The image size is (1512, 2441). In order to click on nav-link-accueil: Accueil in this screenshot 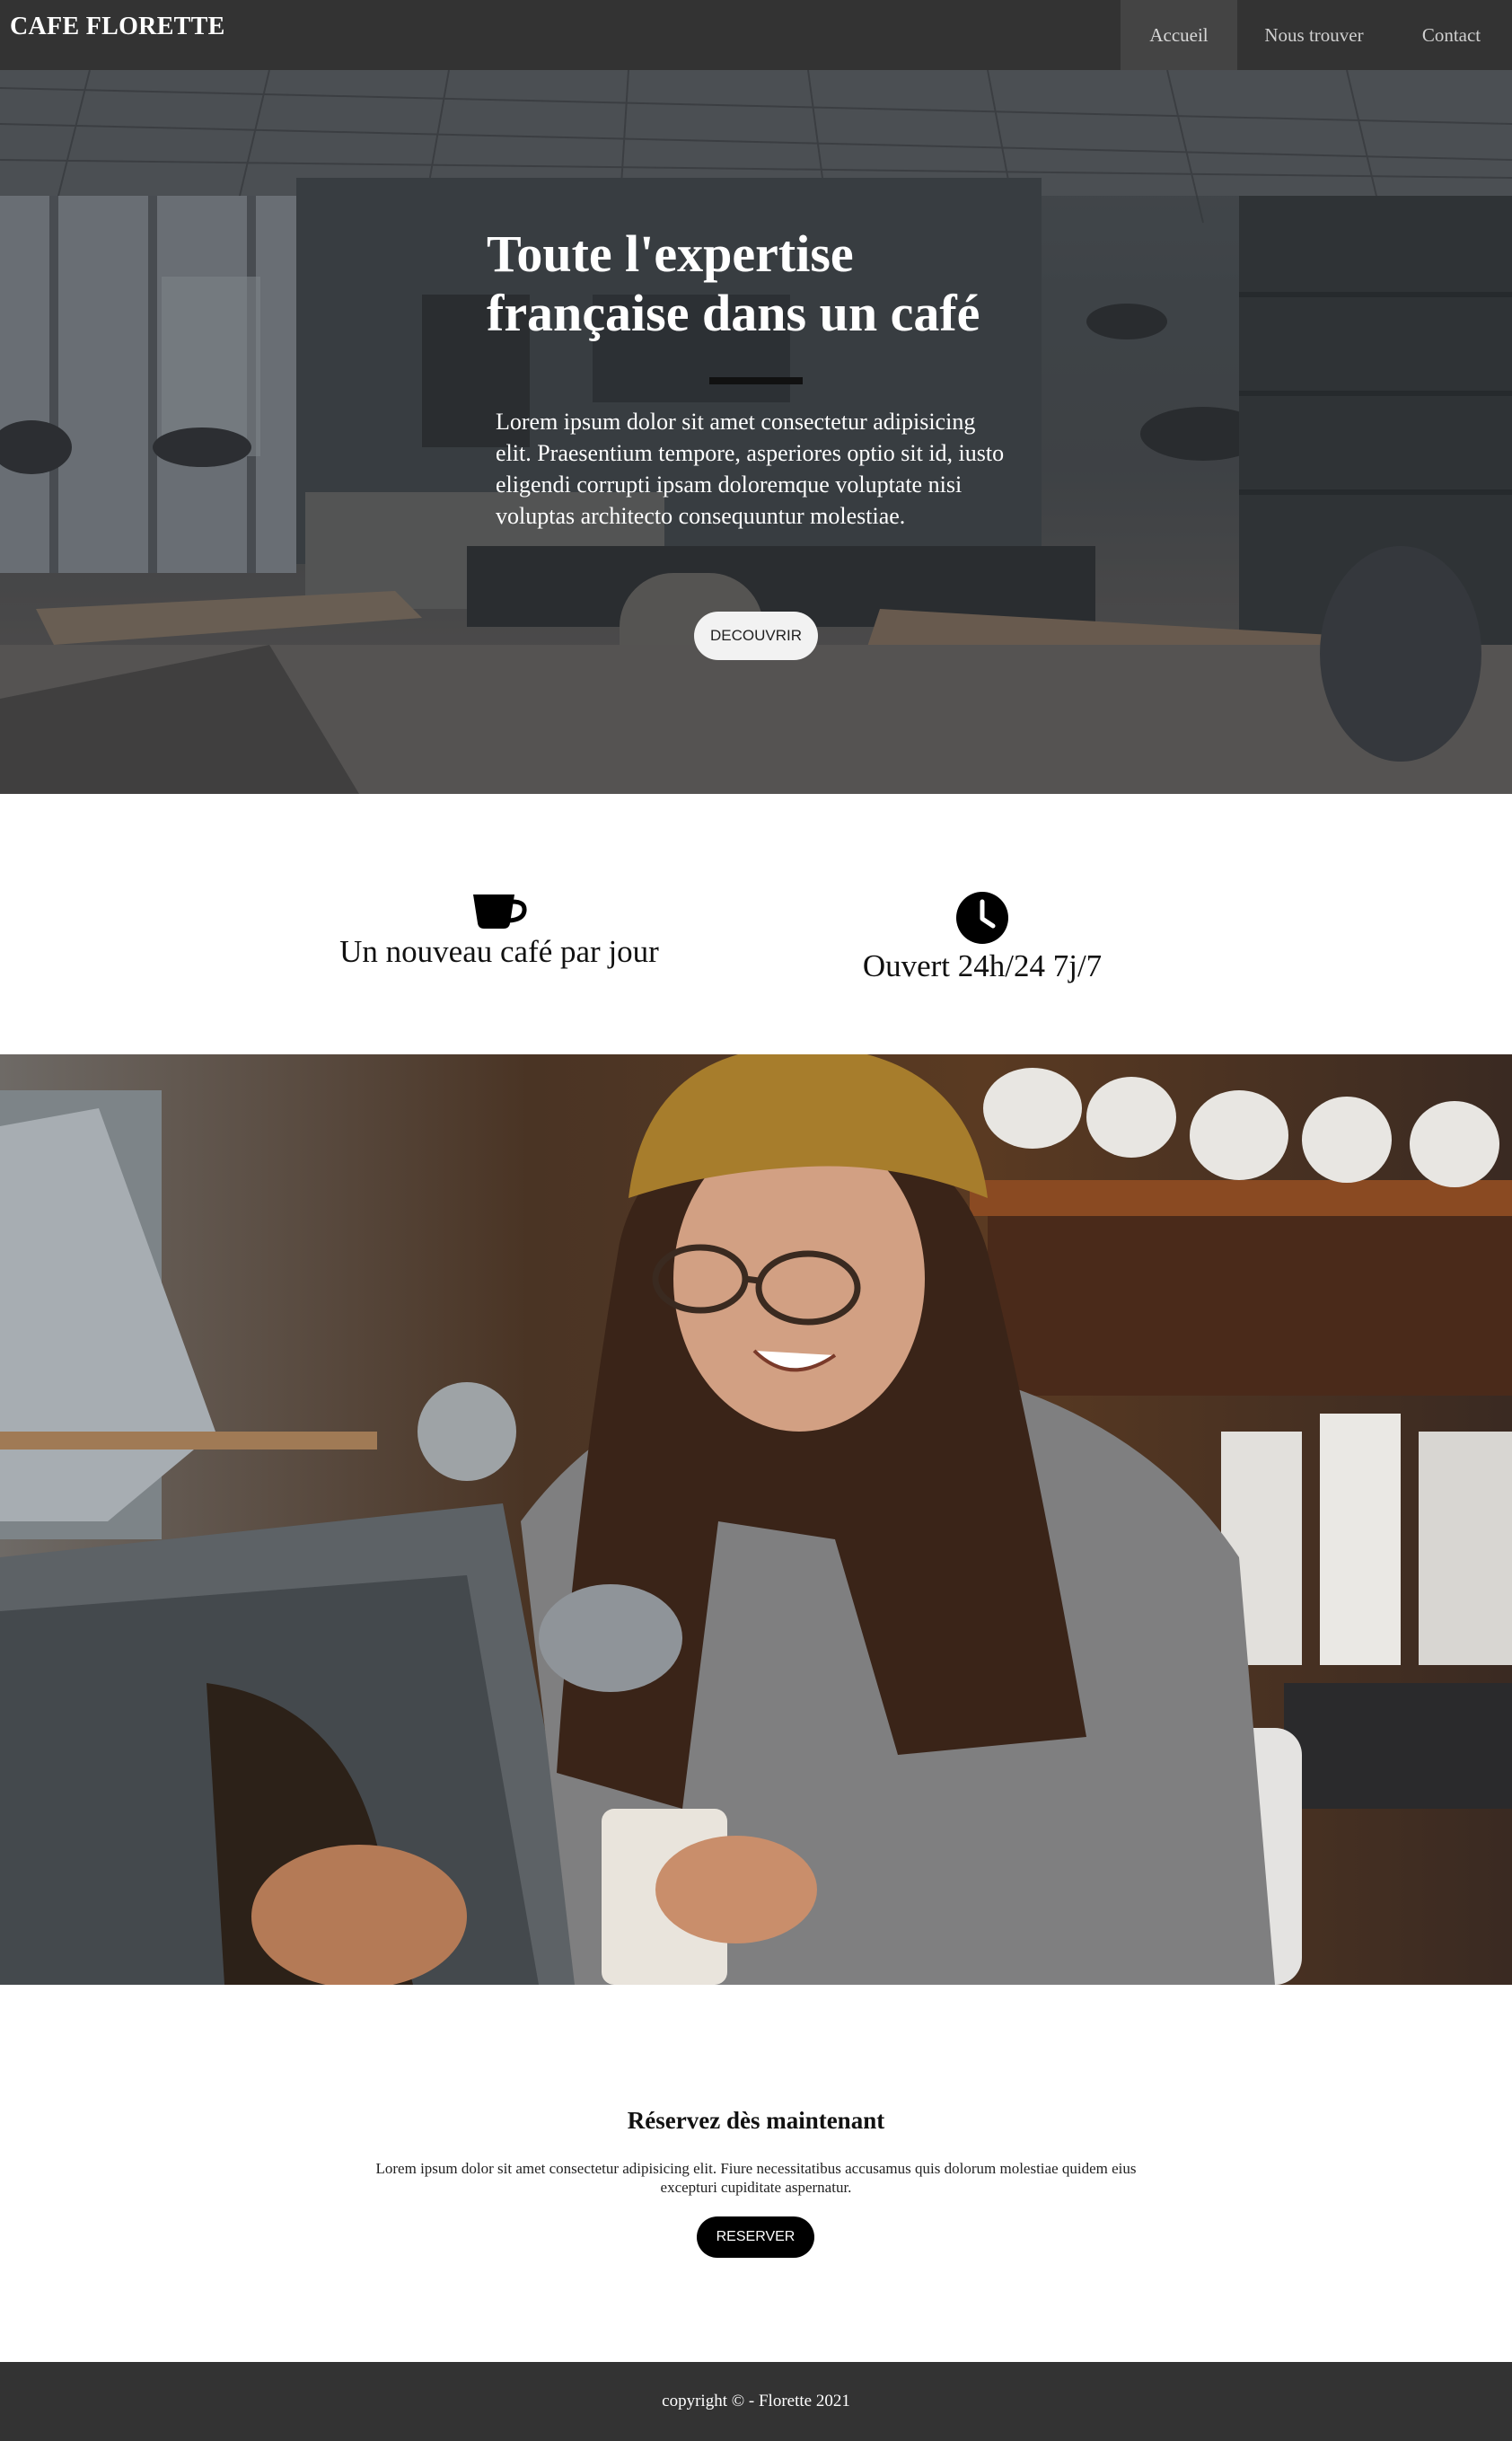, I will do `click(1179, 35)`.